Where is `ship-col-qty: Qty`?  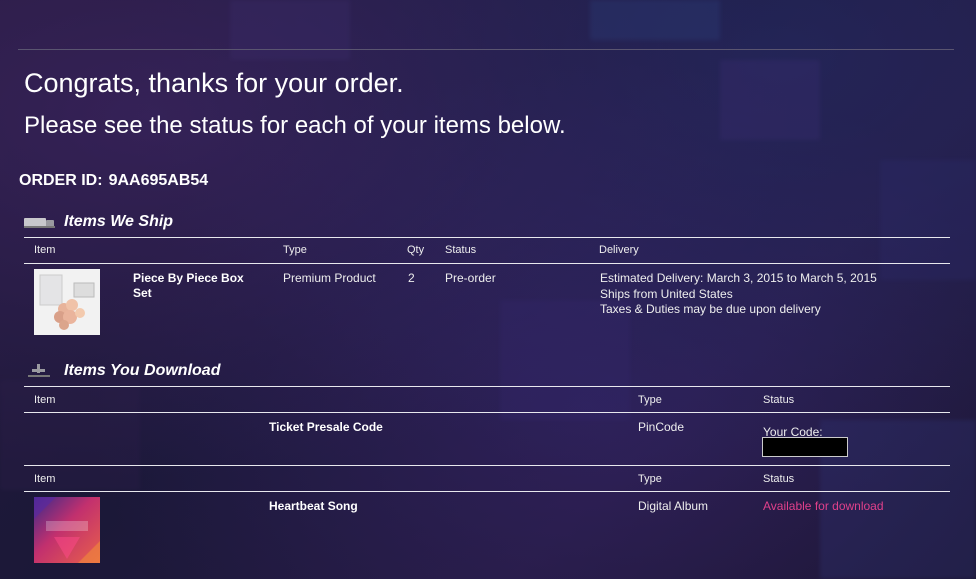
ship-col-qty: Qty is located at coordinates (416, 250).